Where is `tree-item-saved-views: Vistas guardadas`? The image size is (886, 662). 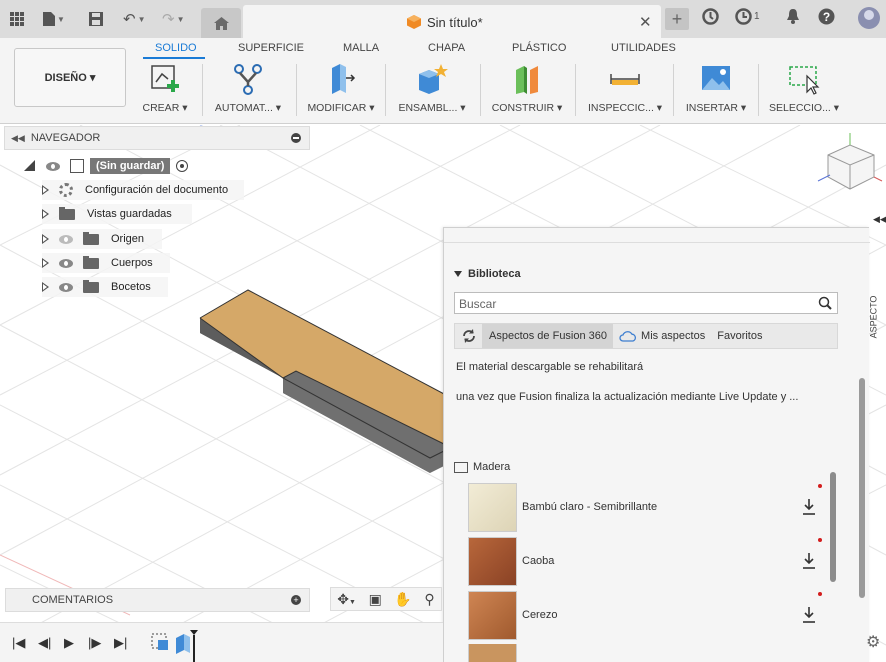 tree-item-saved-views: Vistas guardadas is located at coordinates (117, 214).